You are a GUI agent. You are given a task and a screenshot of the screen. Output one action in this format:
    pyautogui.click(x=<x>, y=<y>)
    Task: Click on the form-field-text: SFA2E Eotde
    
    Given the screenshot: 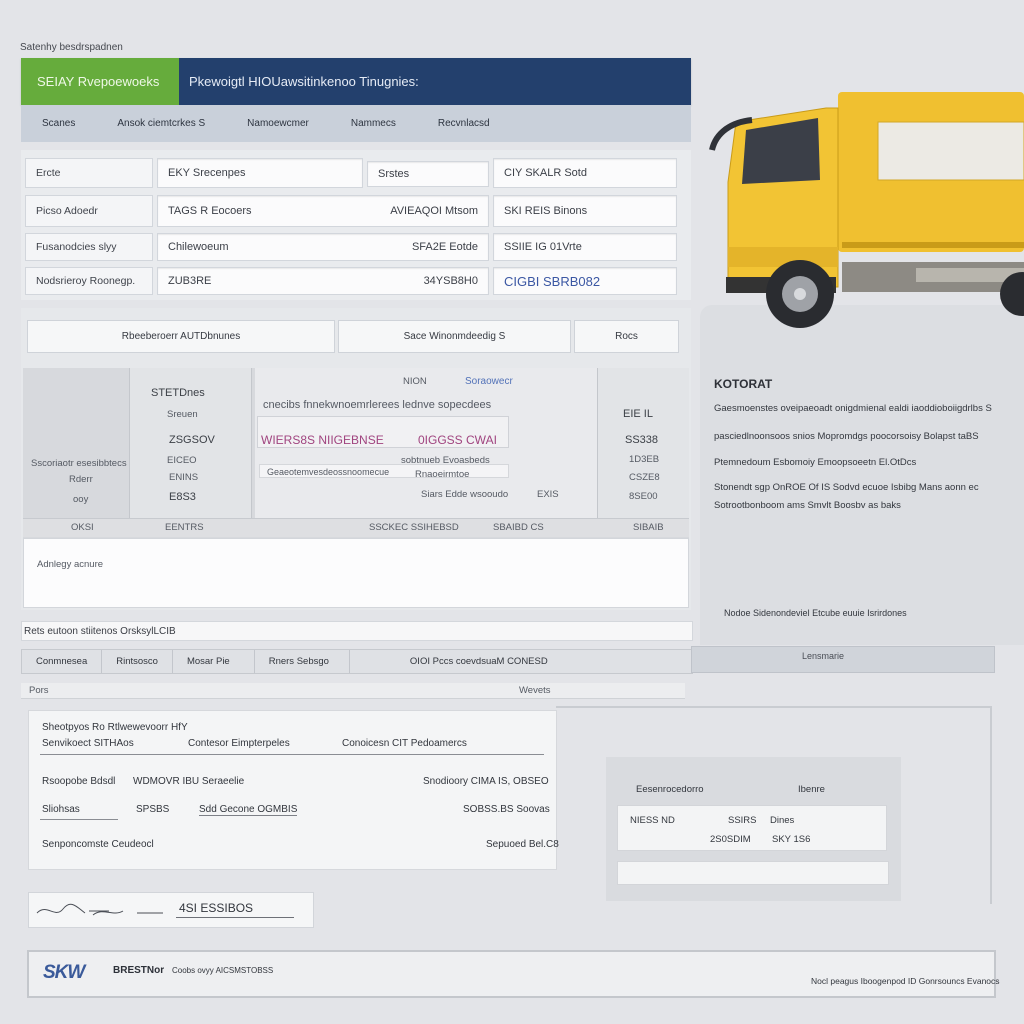 What is the action you would take?
    pyautogui.click(x=444, y=247)
    